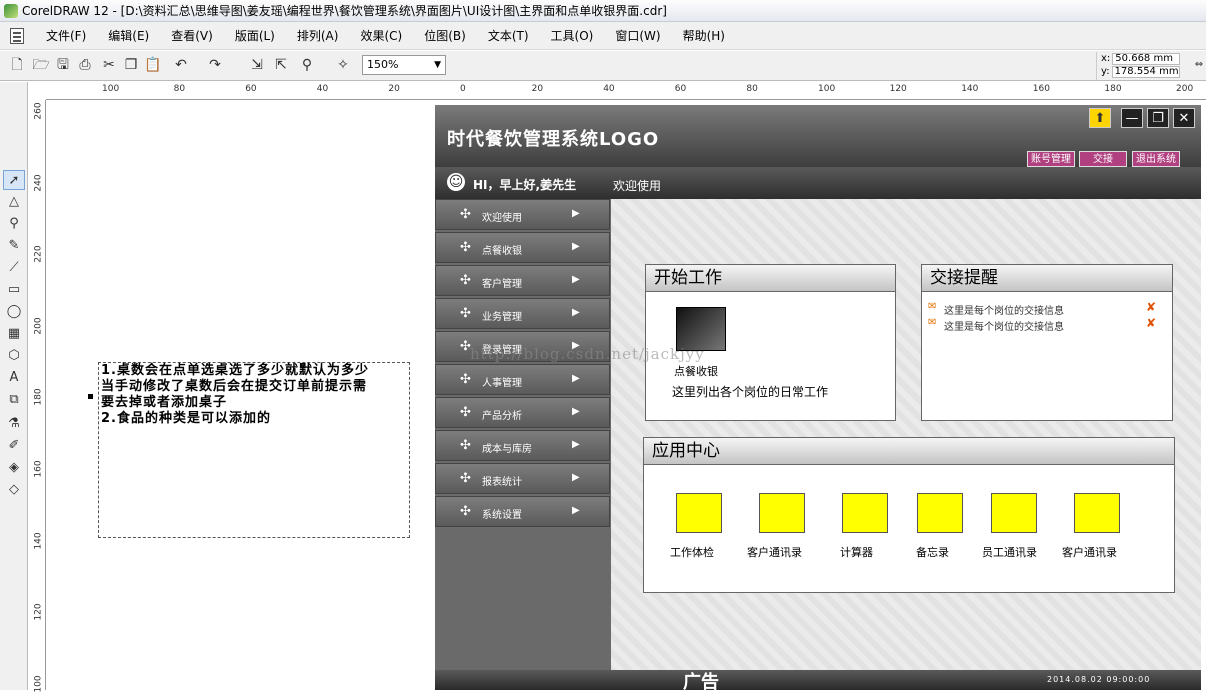 The width and height of the screenshot is (1206, 692). I want to click on ordering-app-label: 点餐收银, so click(696, 371).